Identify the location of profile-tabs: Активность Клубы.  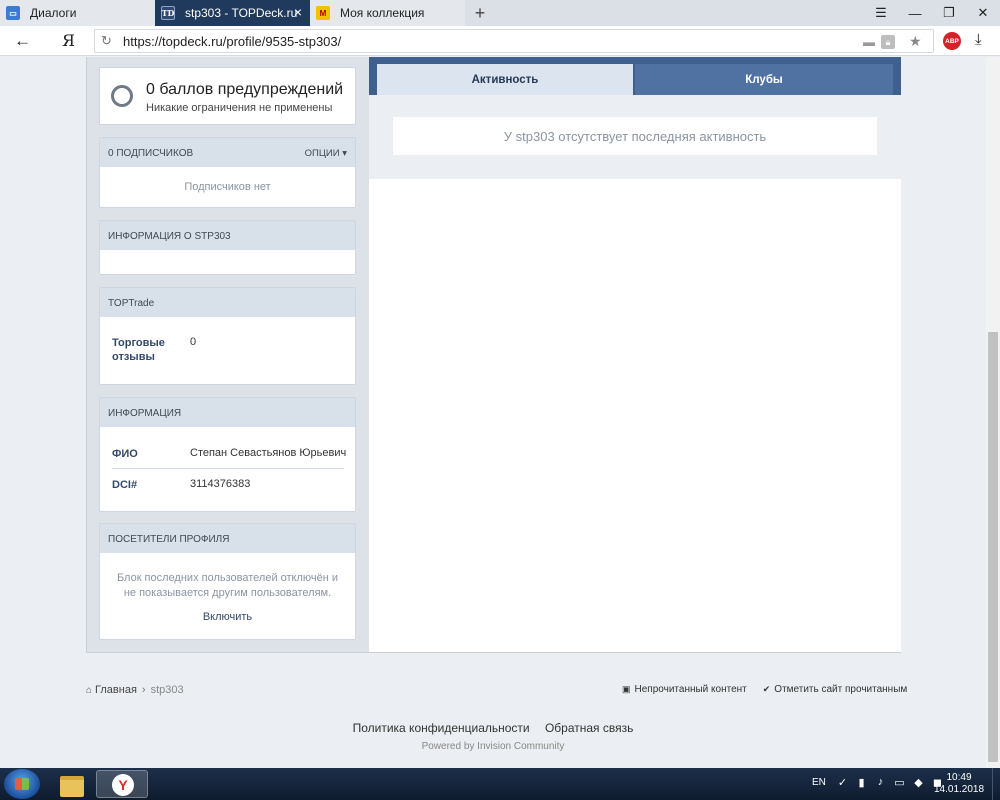
(635, 76).